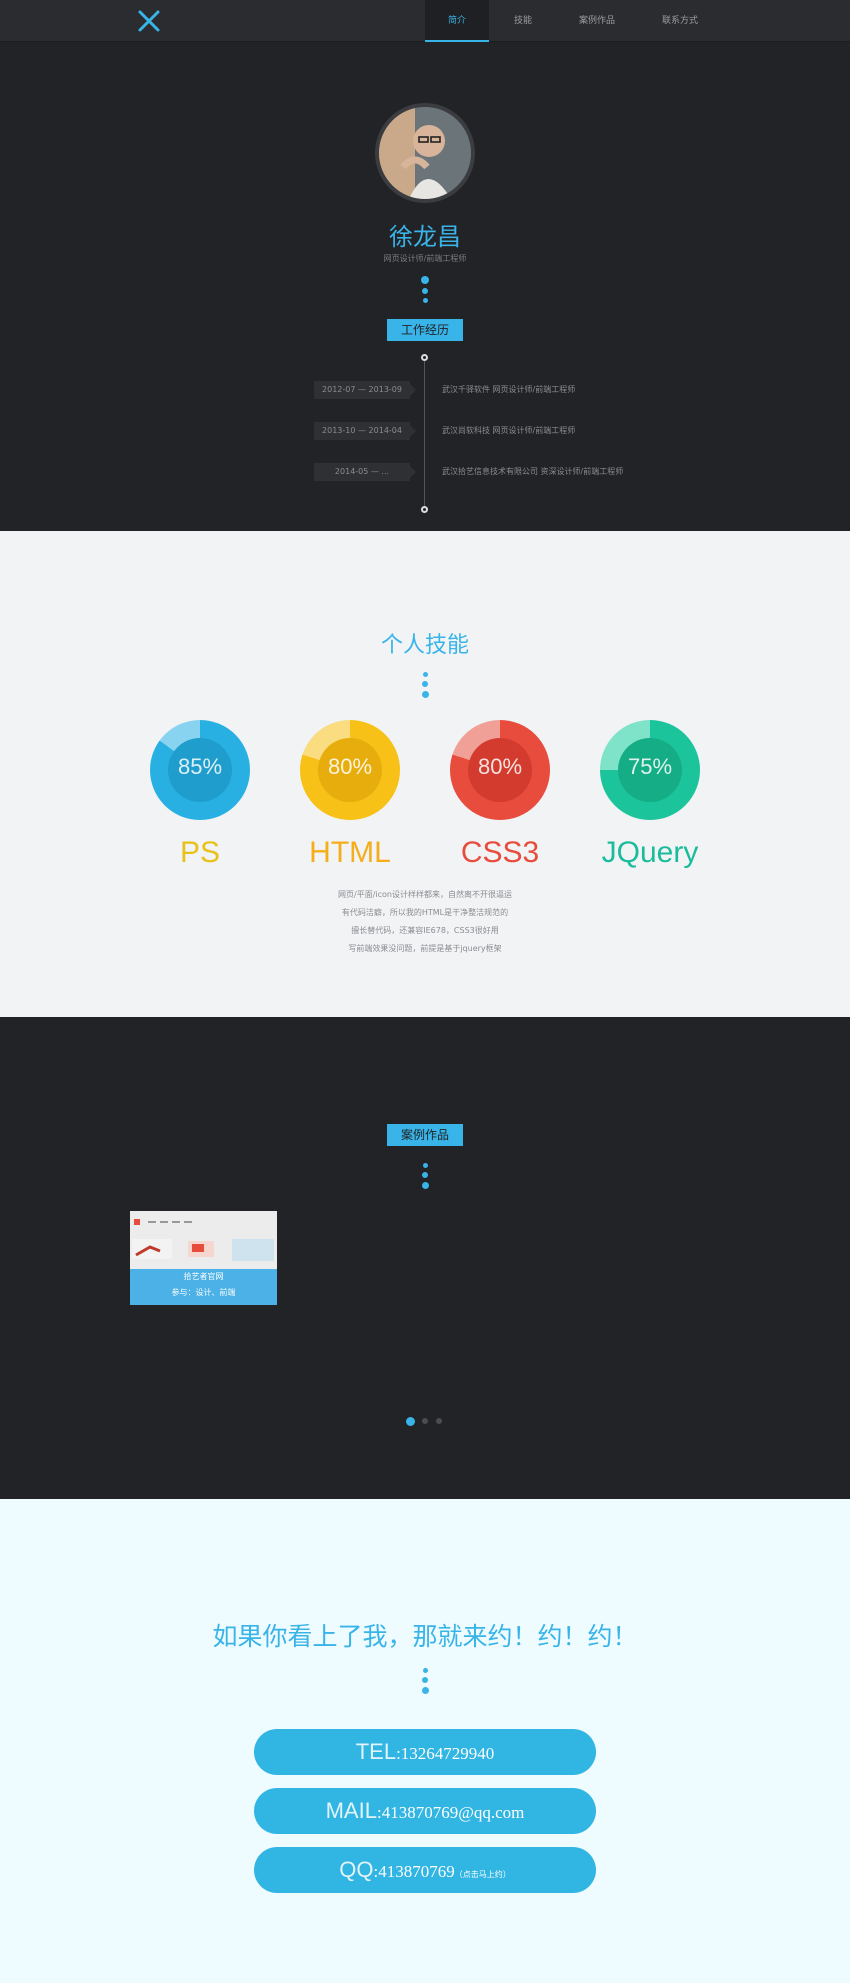  I want to click on section-tag-experience: 工作经历, so click(425, 330).